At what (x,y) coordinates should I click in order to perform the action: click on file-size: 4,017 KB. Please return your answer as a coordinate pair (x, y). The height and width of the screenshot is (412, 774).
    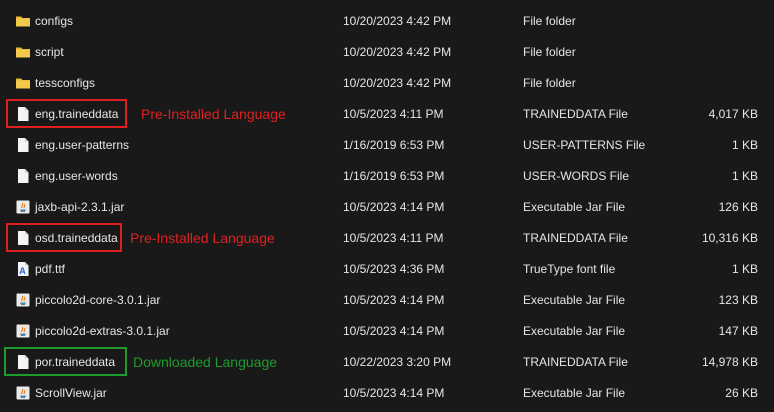
    Looking at the image, I should click on (733, 114).